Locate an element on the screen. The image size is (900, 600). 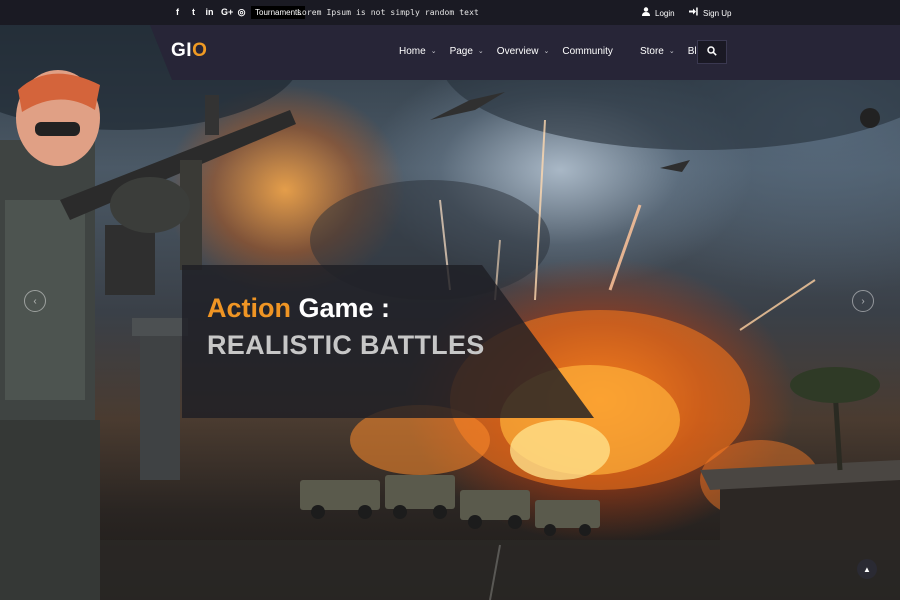
slider-prev-button: ‹ is located at coordinates (35, 301).